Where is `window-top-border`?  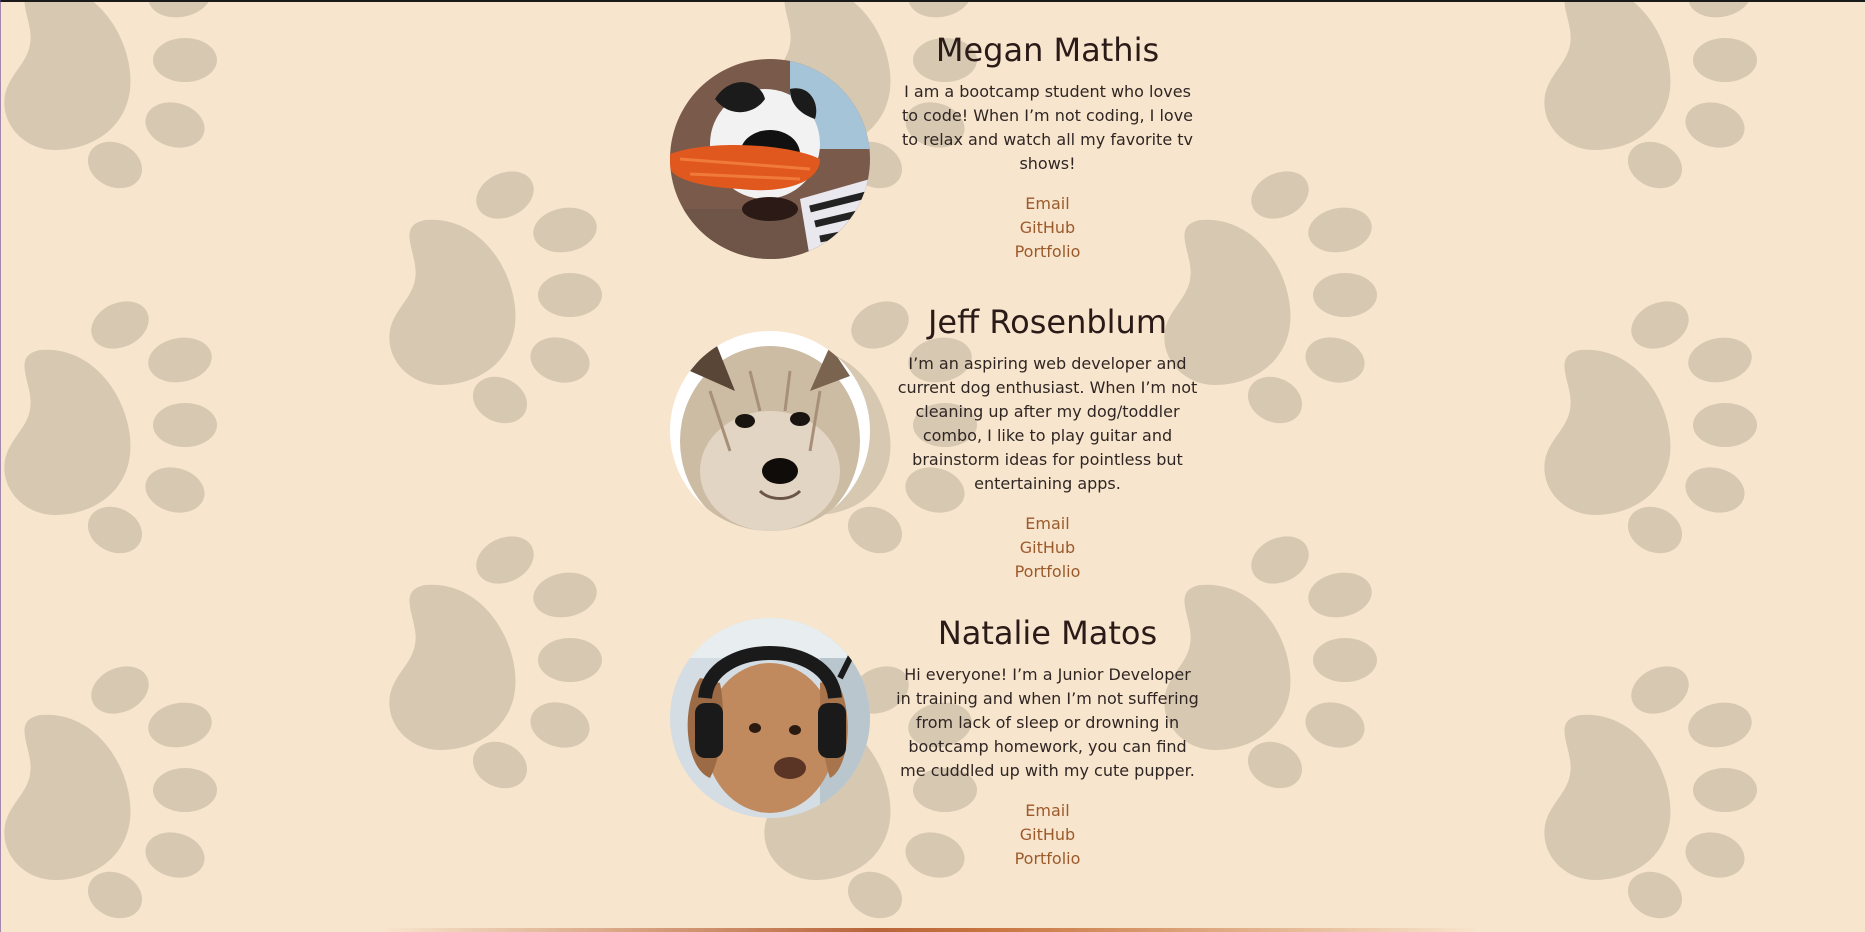 window-top-border is located at coordinates (932, 1).